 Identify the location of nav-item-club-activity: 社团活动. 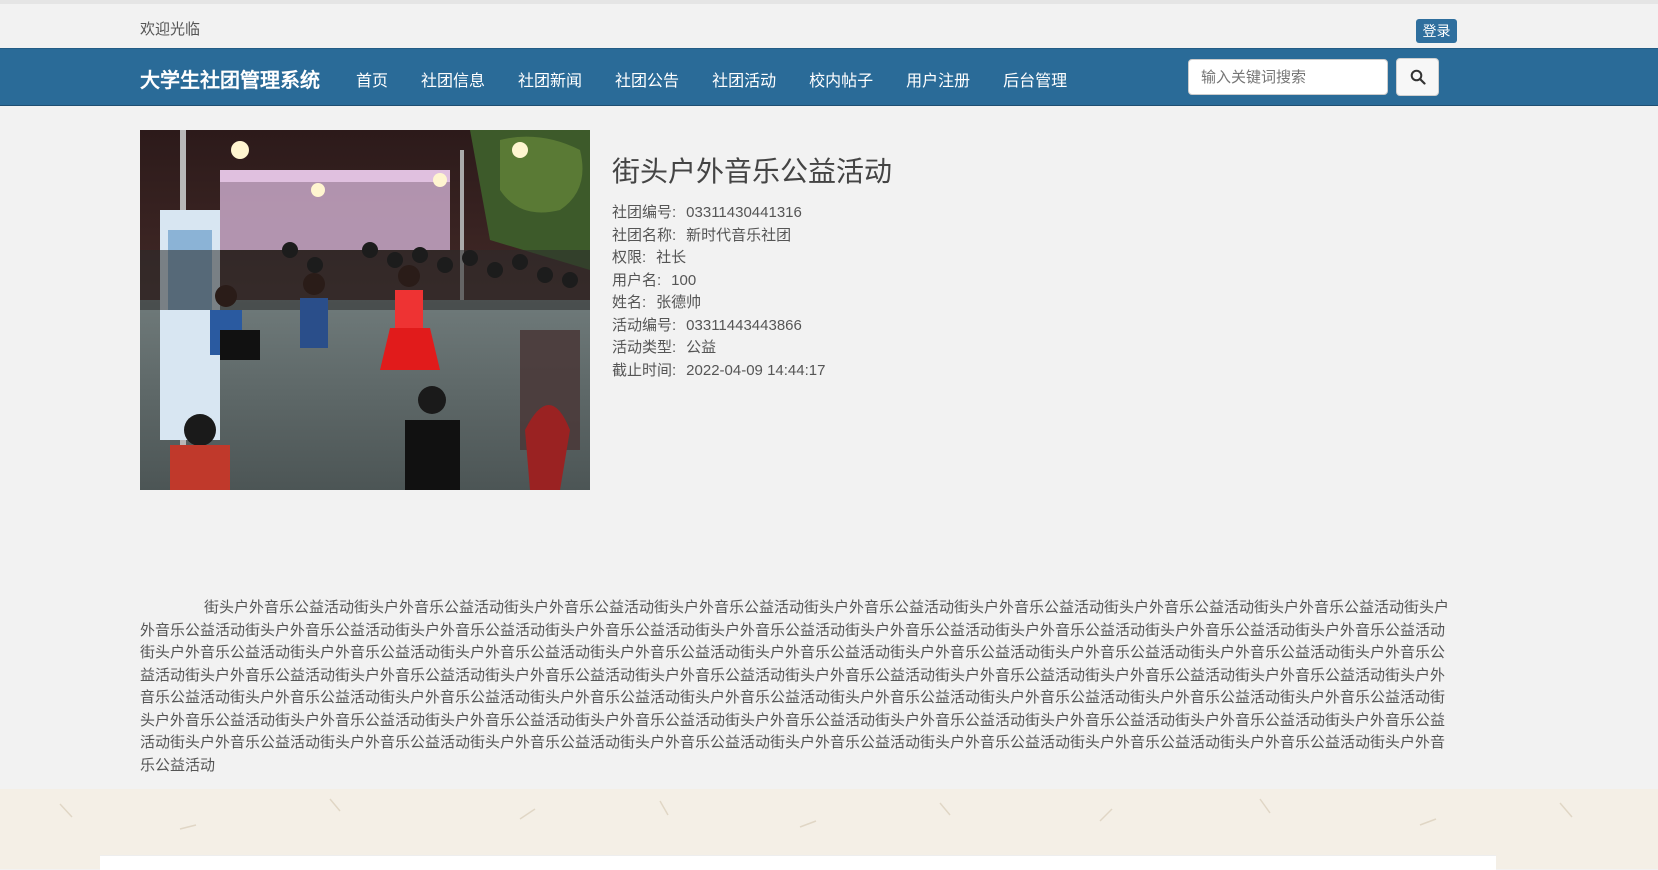
(744, 79).